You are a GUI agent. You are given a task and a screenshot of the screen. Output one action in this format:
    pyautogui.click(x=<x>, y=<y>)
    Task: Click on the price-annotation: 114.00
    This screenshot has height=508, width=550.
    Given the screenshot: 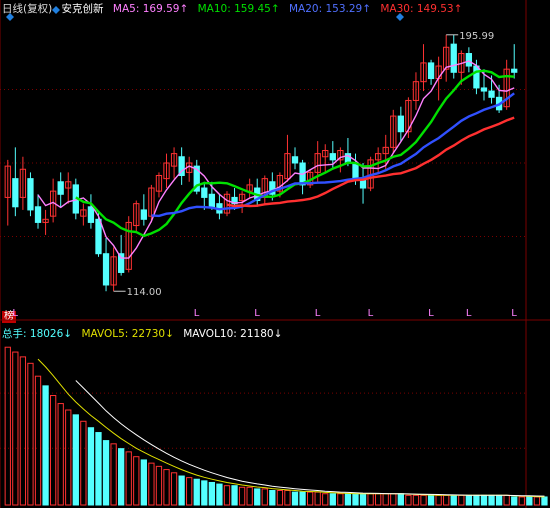 What is the action you would take?
    pyautogui.click(x=144, y=292)
    